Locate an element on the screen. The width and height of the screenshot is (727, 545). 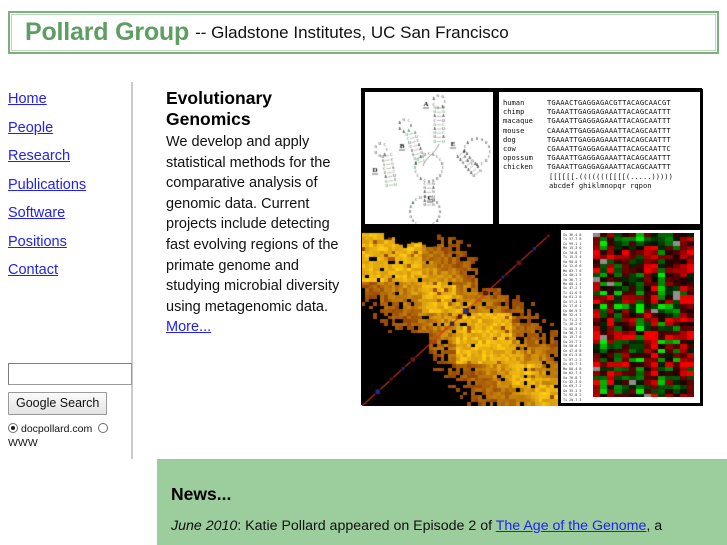
alignment-species-name: cow is located at coordinates (509, 149).